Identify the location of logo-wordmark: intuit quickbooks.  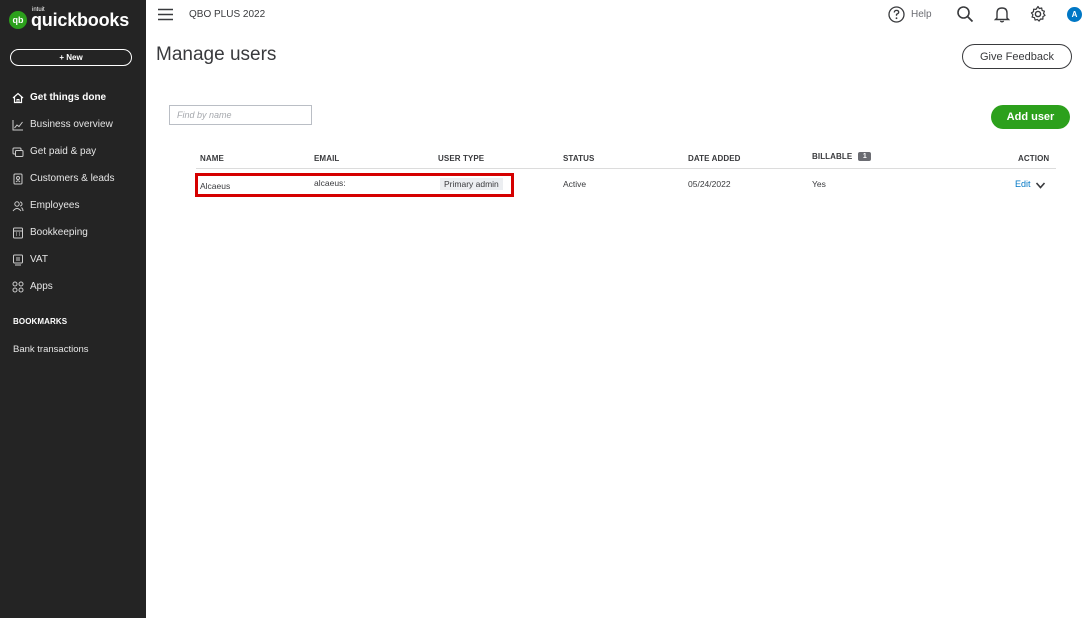
(80, 18).